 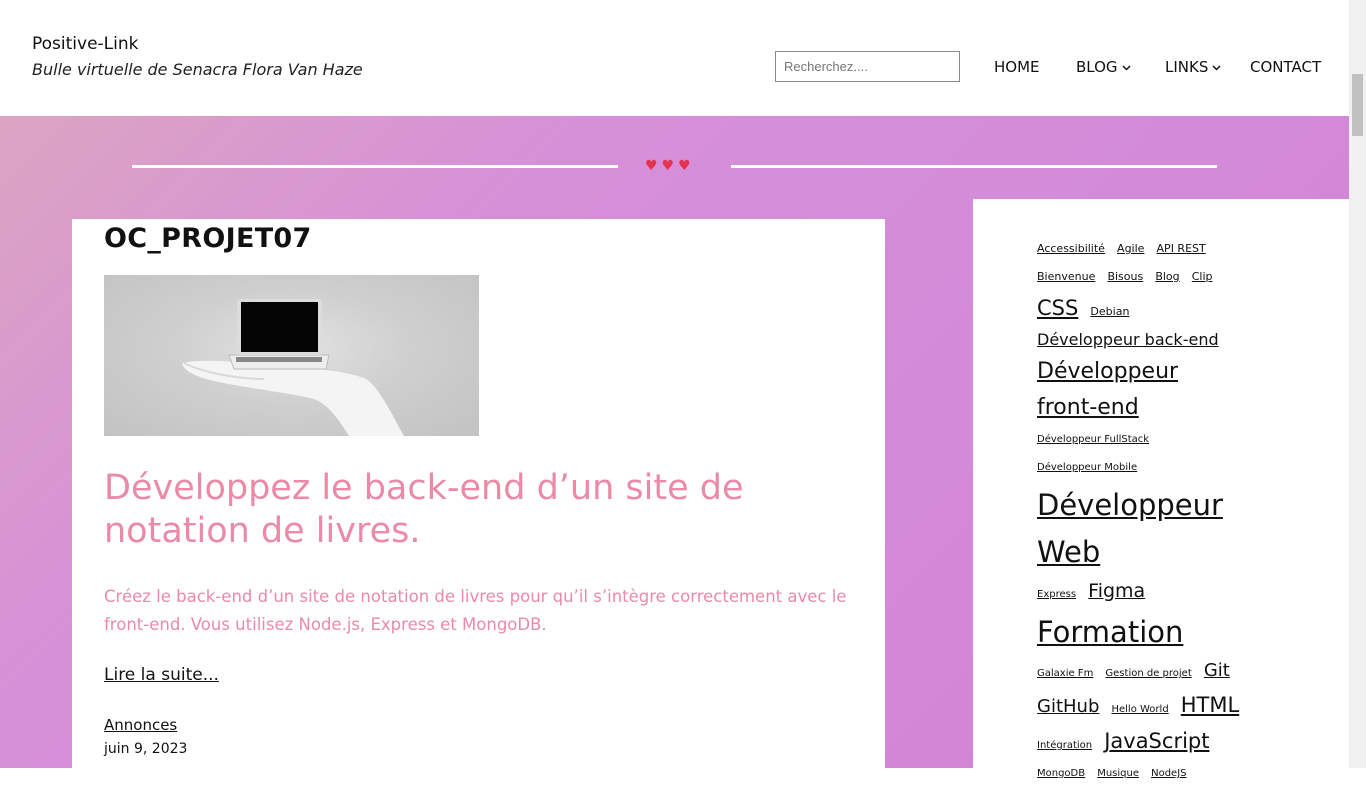 I want to click on divider-line-left, so click(x=375, y=166).